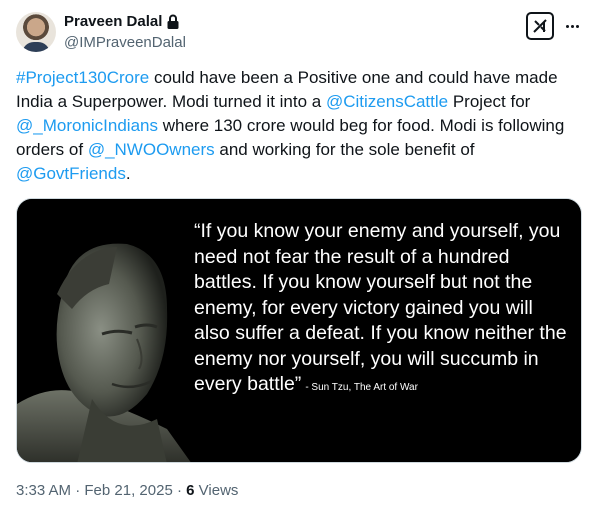 This screenshot has width=598, height=510. I want to click on tweet-time: 3:33 AM, so click(43, 490).